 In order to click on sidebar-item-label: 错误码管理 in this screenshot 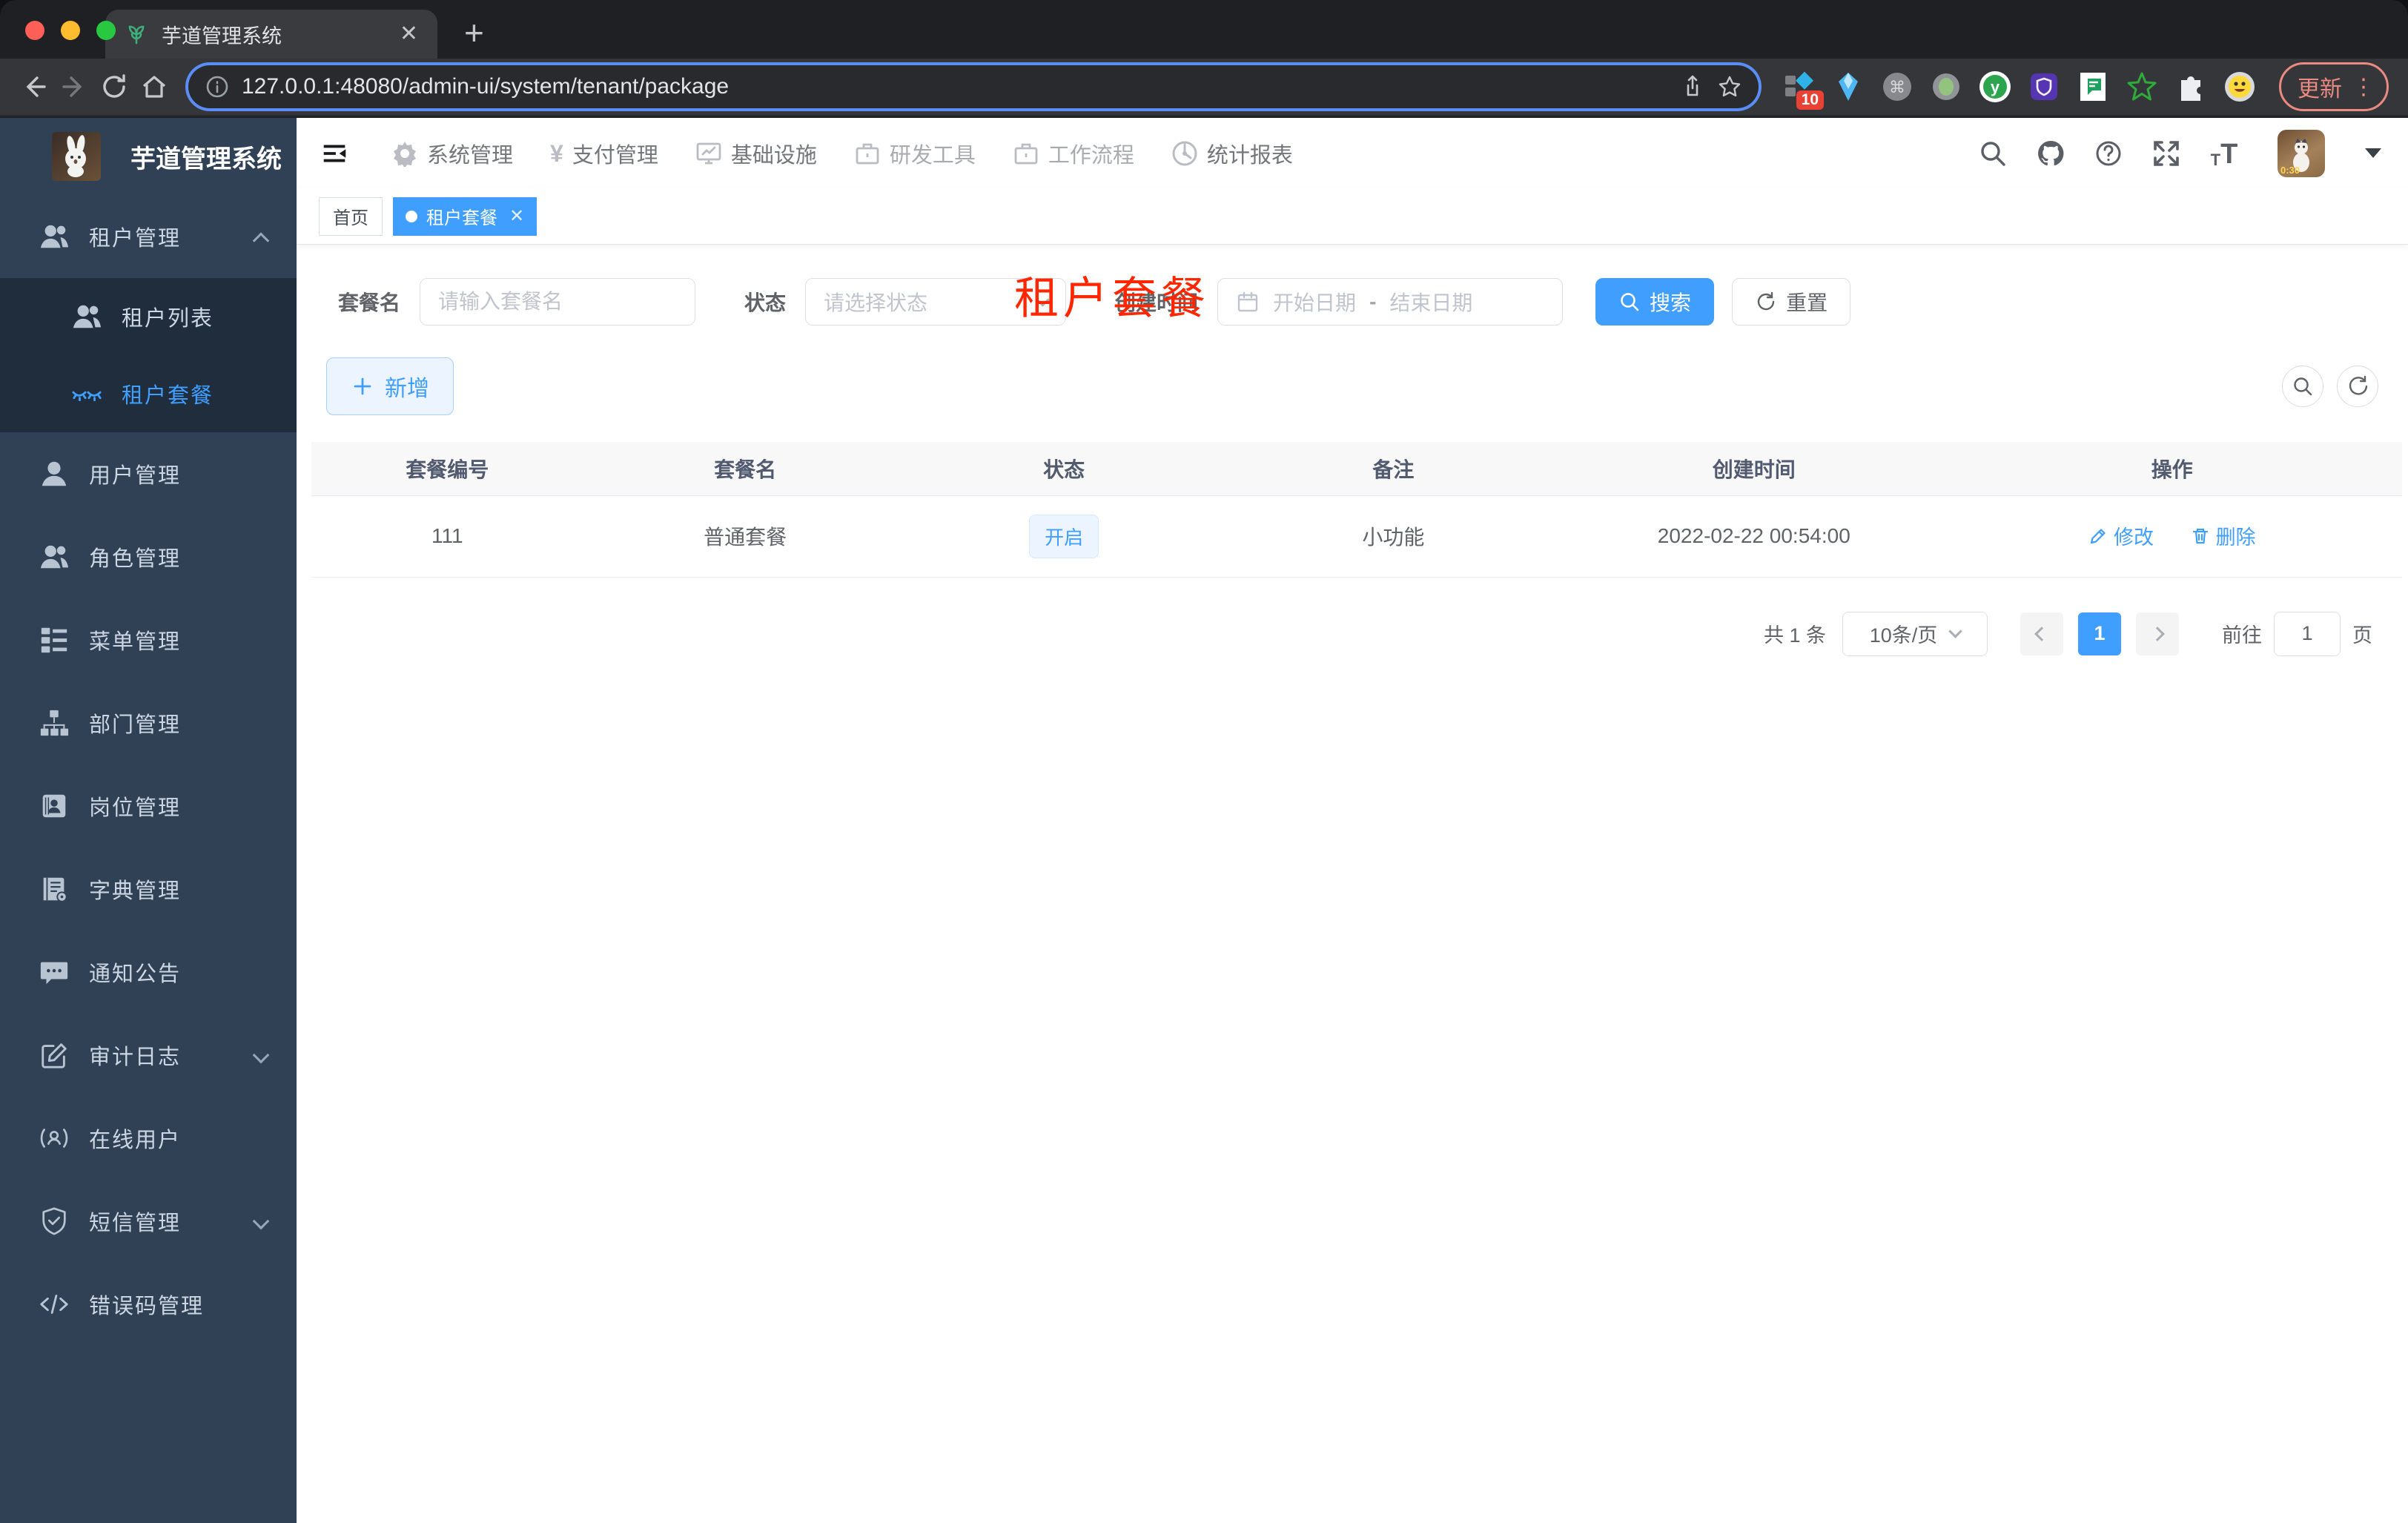, I will do `click(147, 1306)`.